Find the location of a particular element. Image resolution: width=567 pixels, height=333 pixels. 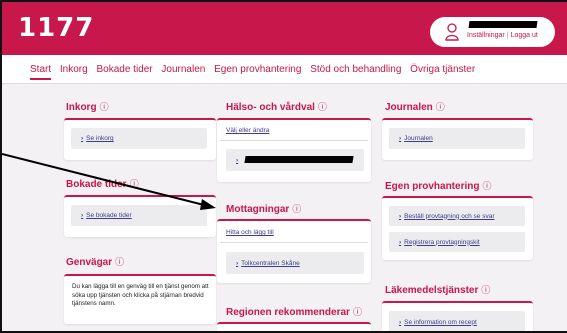

nav-item-journalen: Journalen is located at coordinates (183, 69).